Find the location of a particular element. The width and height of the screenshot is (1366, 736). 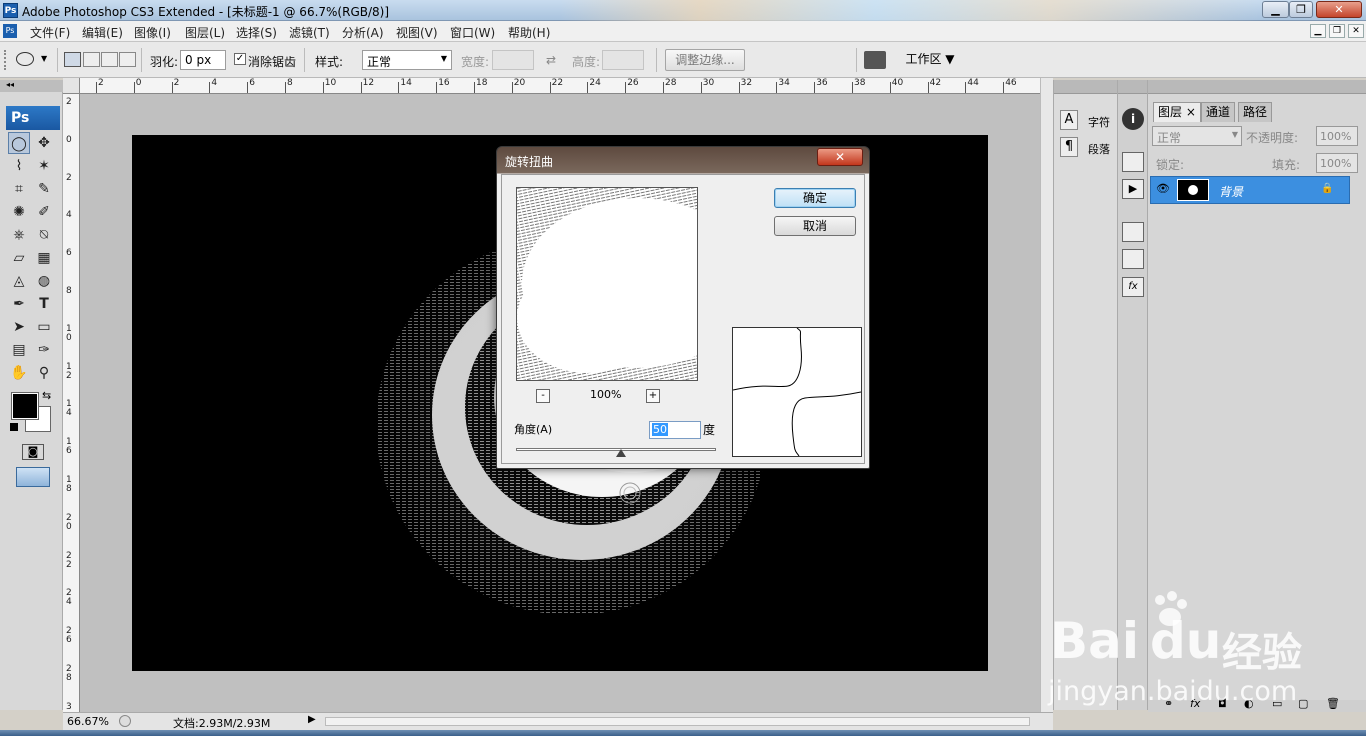

blur-tool-icon: ◬ is located at coordinates (19, 281).